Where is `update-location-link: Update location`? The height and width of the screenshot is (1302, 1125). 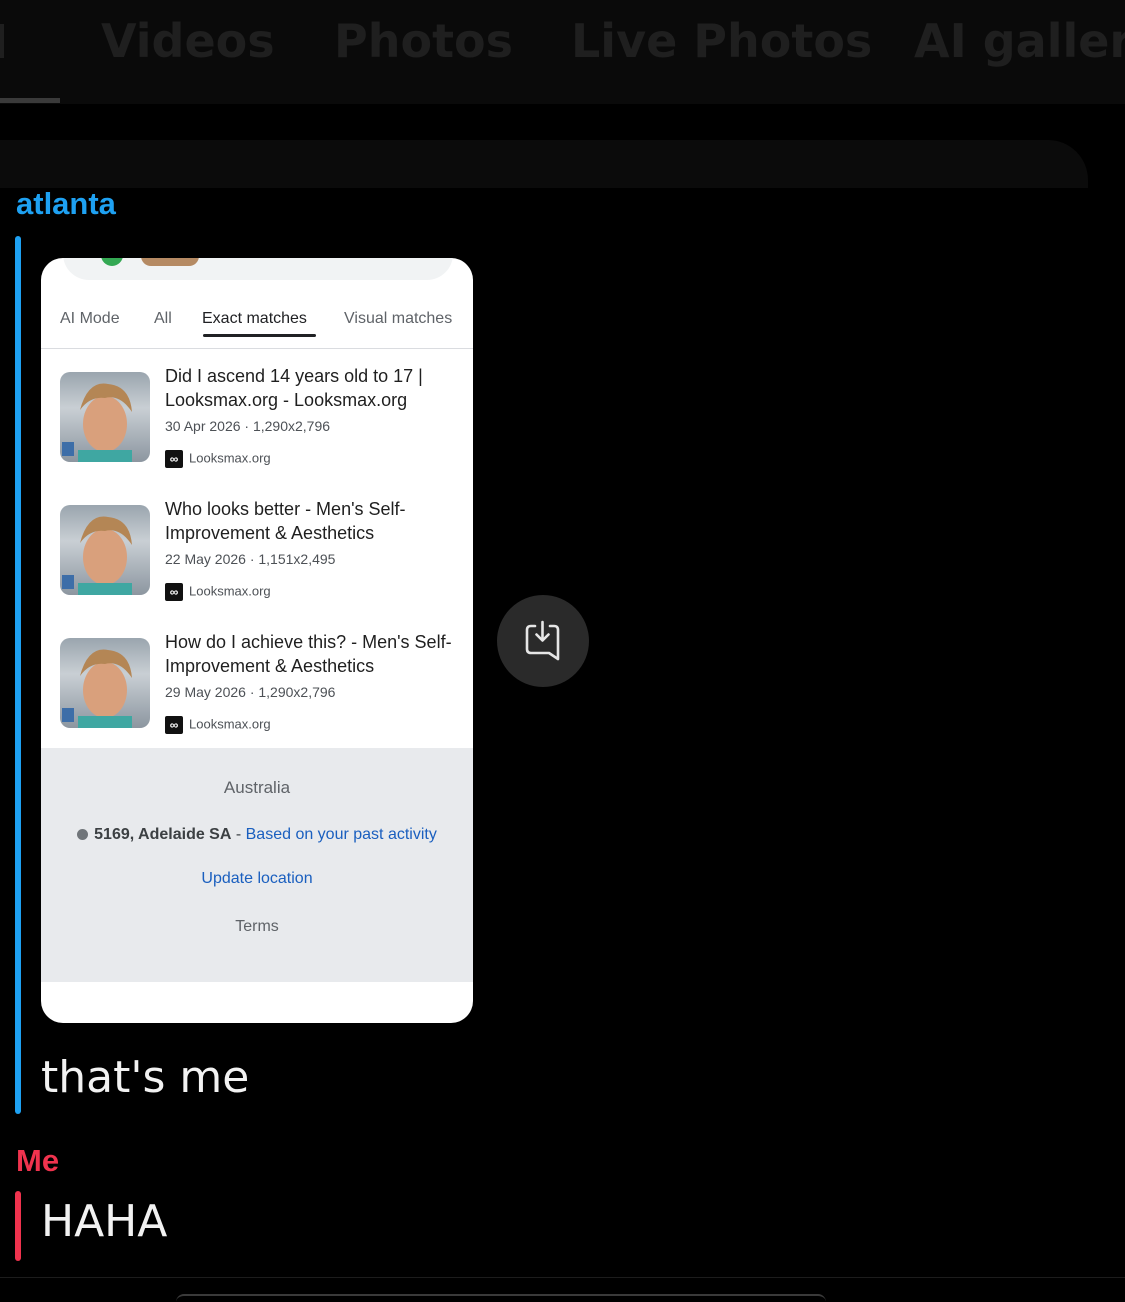 update-location-link: Update location is located at coordinates (257, 878).